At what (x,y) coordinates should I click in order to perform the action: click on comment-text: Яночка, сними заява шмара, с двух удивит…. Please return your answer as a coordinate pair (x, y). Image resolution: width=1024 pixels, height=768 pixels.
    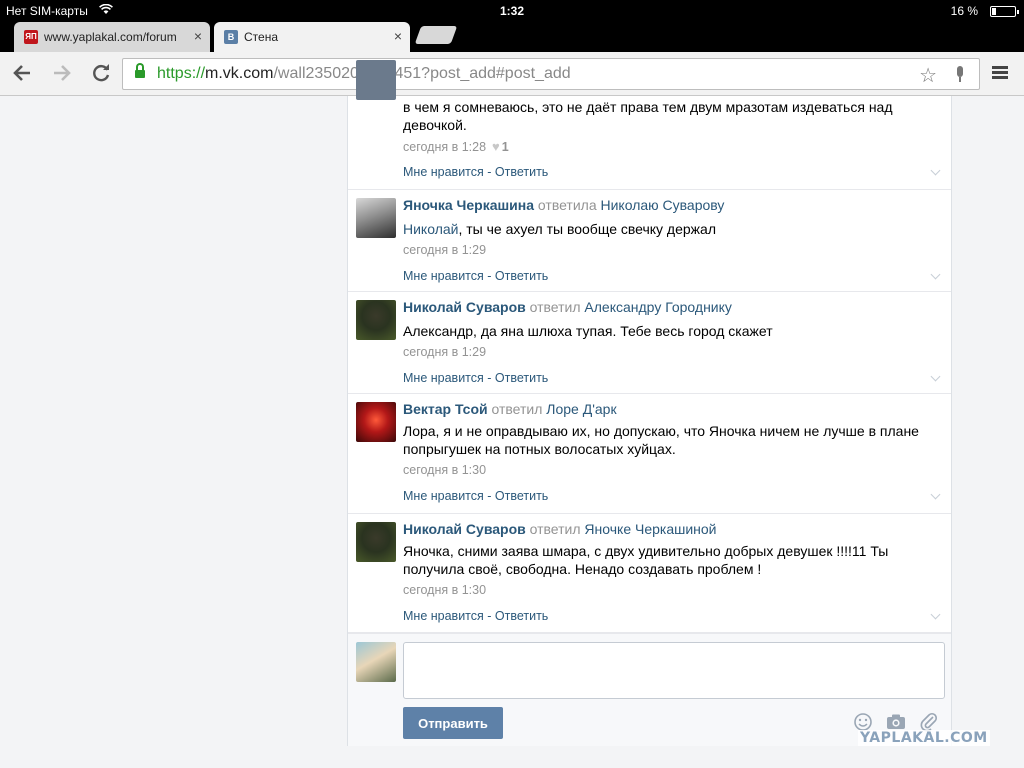
    Looking at the image, I should click on (646, 560).